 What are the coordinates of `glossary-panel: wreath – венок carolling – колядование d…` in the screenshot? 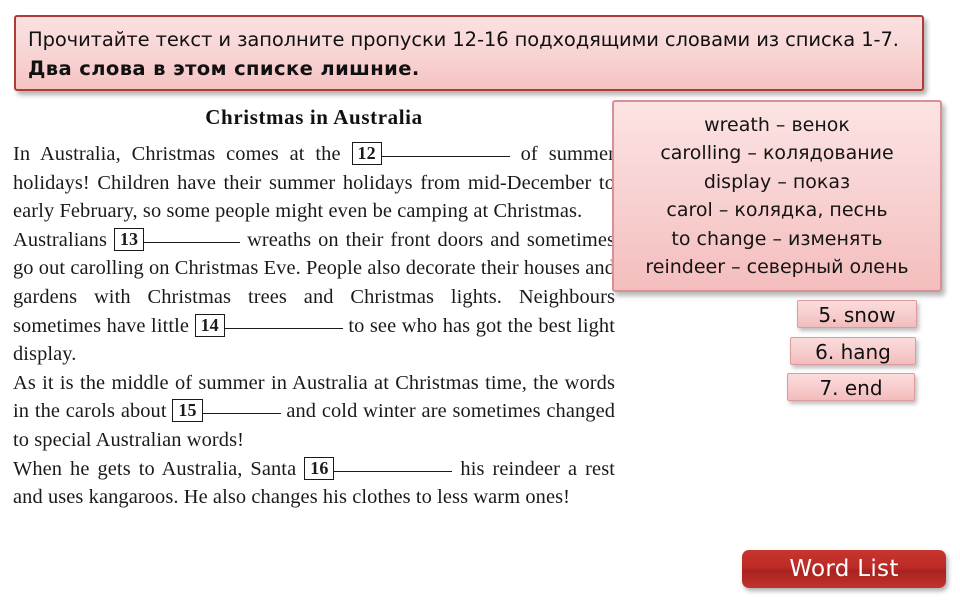 It's located at (777, 196).